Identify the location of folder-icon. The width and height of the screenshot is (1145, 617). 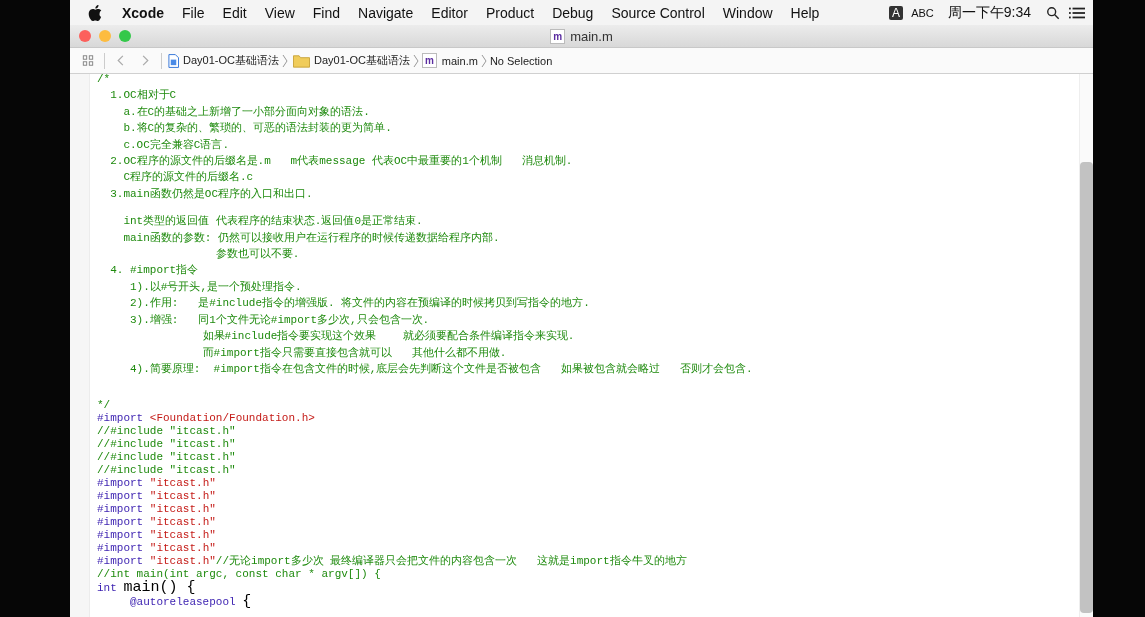
(301, 60).